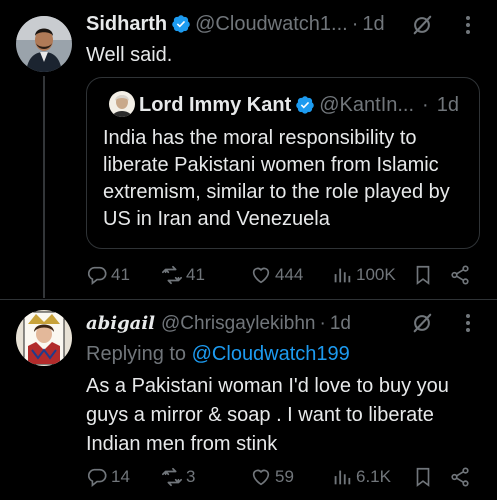 Image resolution: width=497 pixels, height=500 pixels. What do you see at coordinates (122, 104) in the screenshot?
I see `avatar-lord-immy-kant` at bounding box center [122, 104].